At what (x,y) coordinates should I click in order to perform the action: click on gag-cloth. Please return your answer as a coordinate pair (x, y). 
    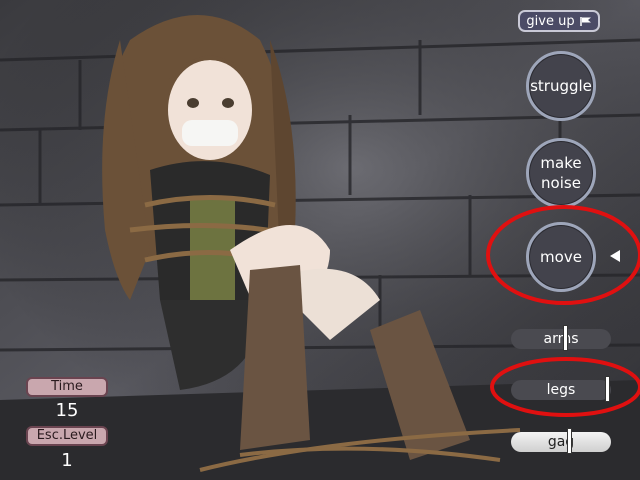
    Looking at the image, I should click on (210, 133).